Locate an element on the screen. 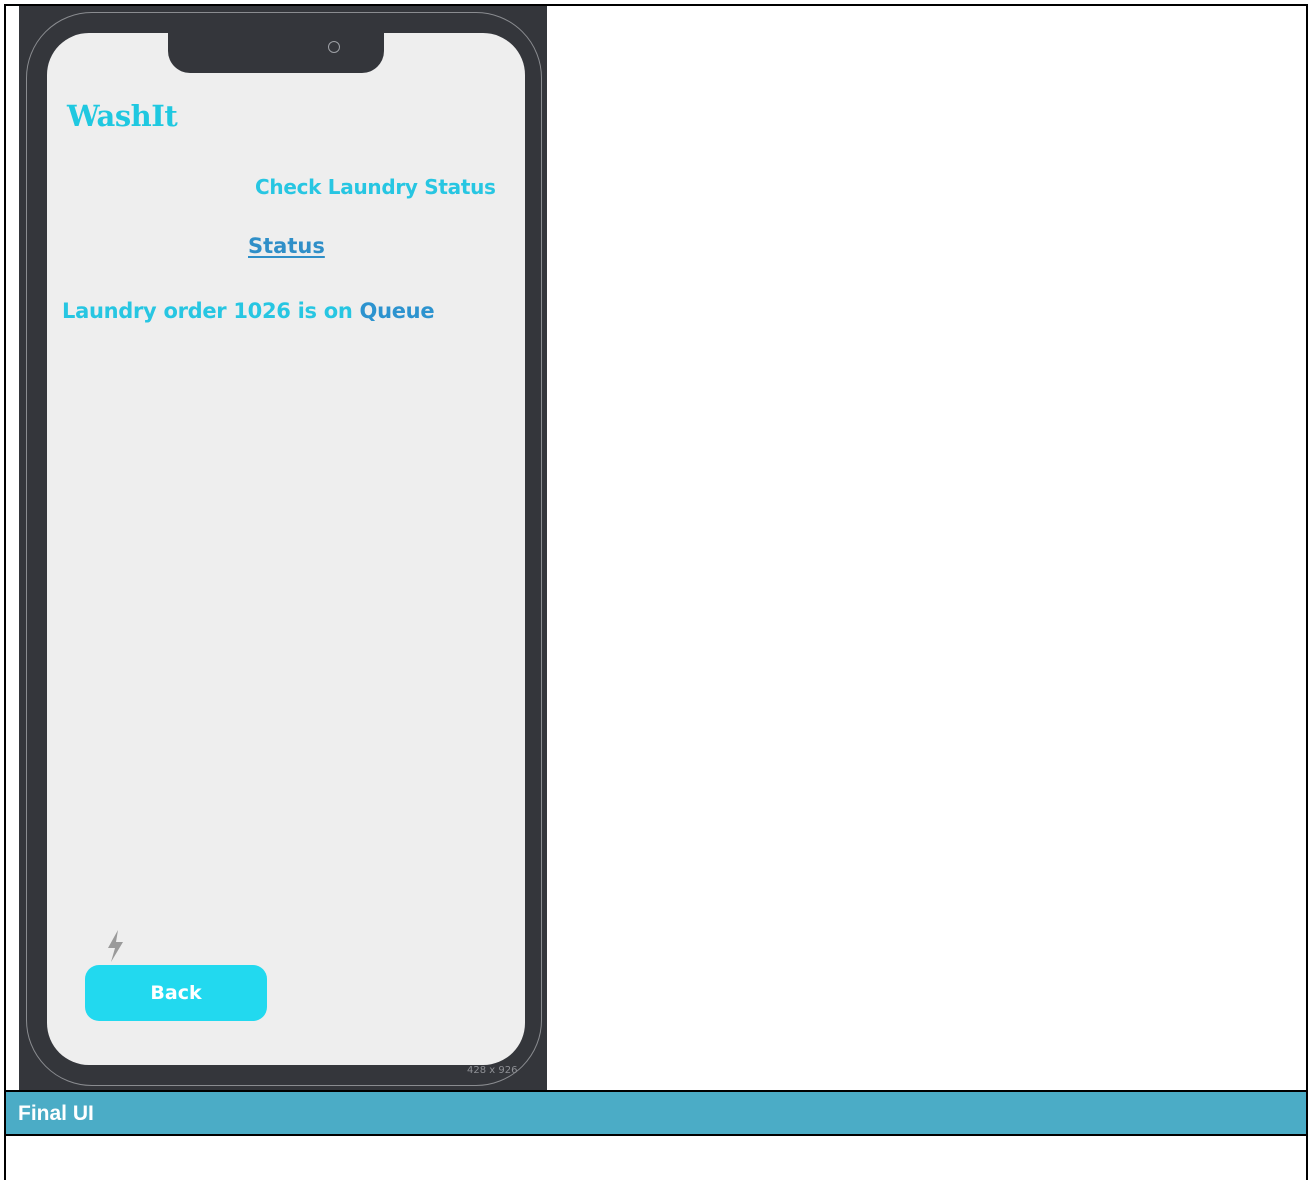 This screenshot has height=1182, width=1310. status-message-prefix: Laundry order 1026 is on is located at coordinates (211, 311).